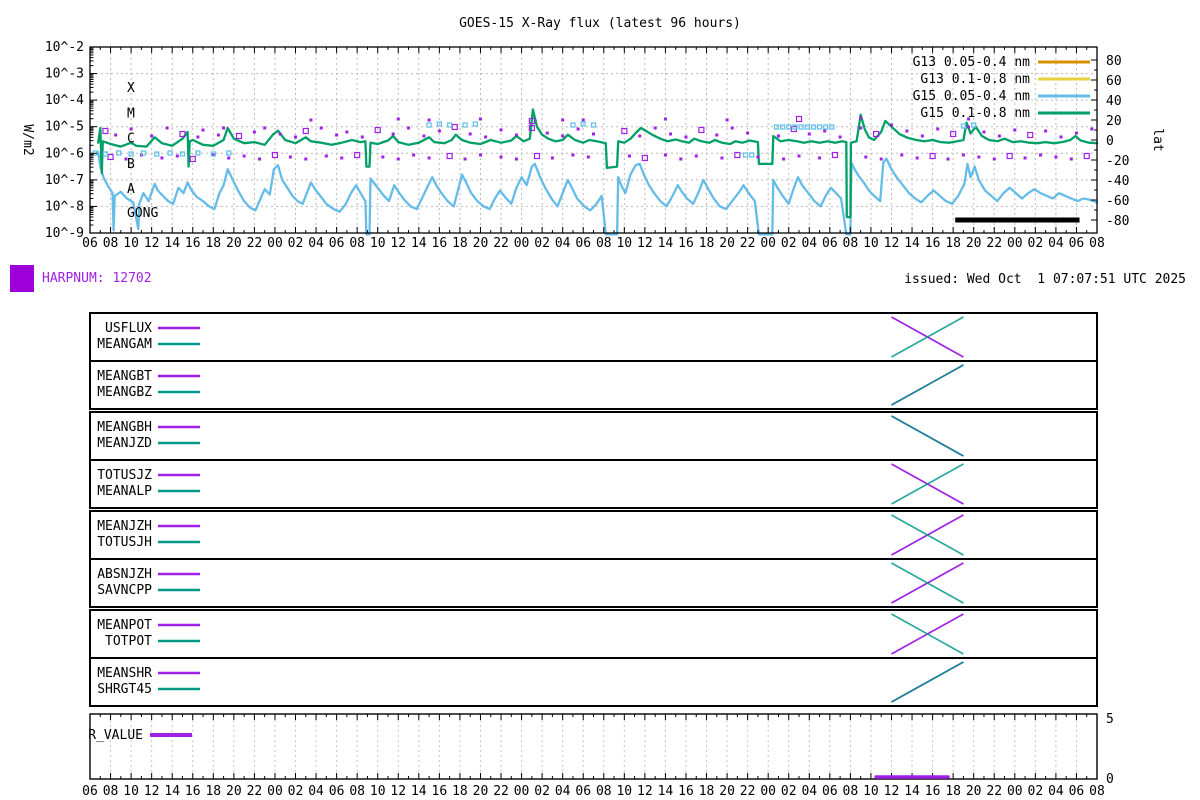 The width and height of the screenshot is (1200, 800). I want to click on y-tick-label: 10^-9, so click(64, 233).